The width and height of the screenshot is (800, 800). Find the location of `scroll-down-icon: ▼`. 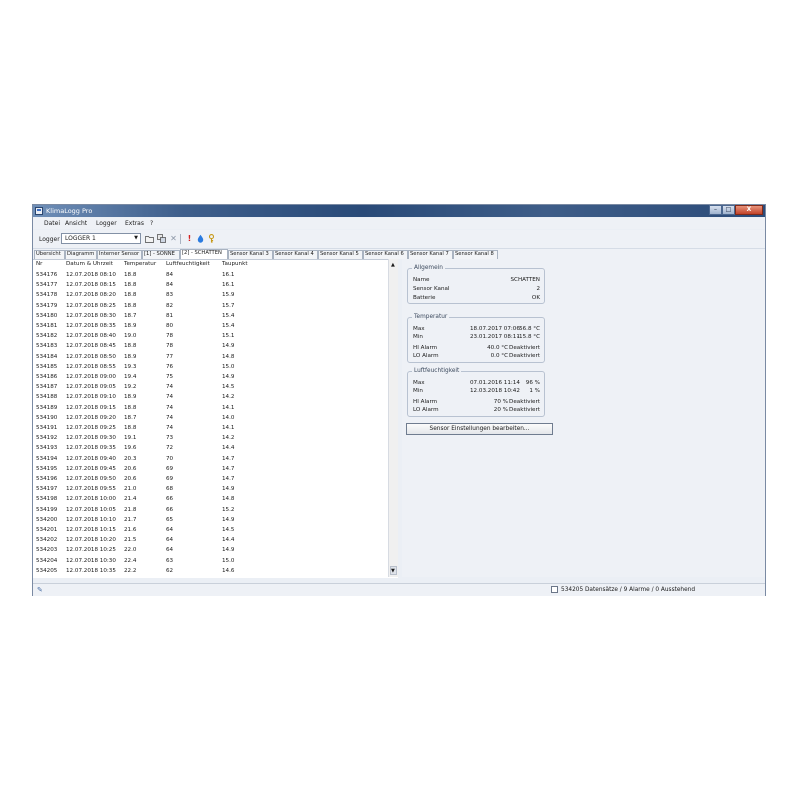

scroll-down-icon: ▼ is located at coordinates (393, 571).